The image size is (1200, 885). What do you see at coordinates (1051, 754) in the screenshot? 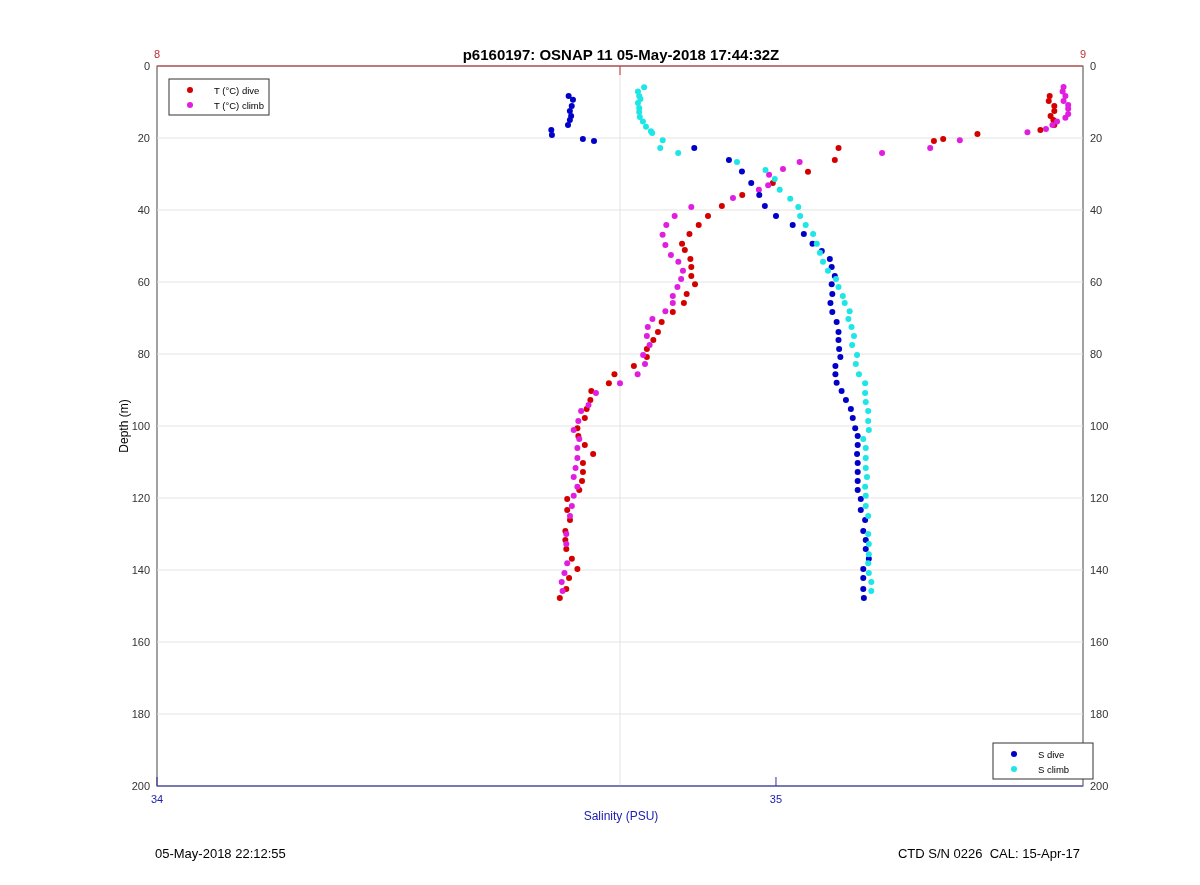
I see `legend-label: S dive` at bounding box center [1051, 754].